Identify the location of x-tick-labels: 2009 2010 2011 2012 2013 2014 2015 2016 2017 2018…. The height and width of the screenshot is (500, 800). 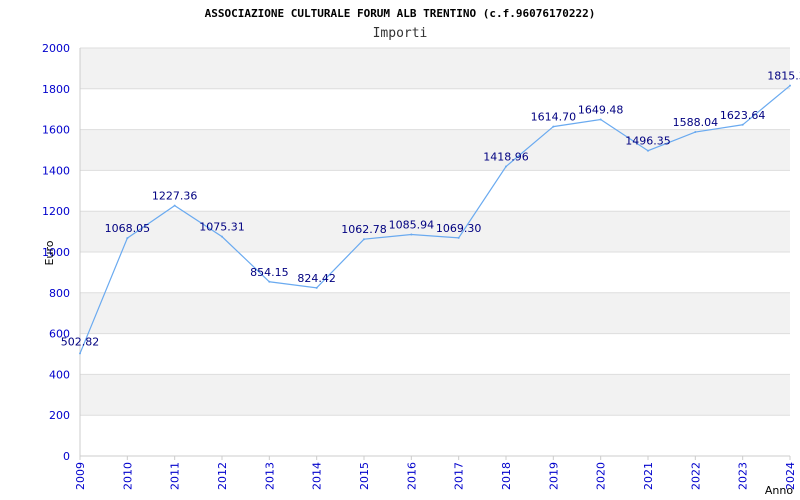
(435, 476).